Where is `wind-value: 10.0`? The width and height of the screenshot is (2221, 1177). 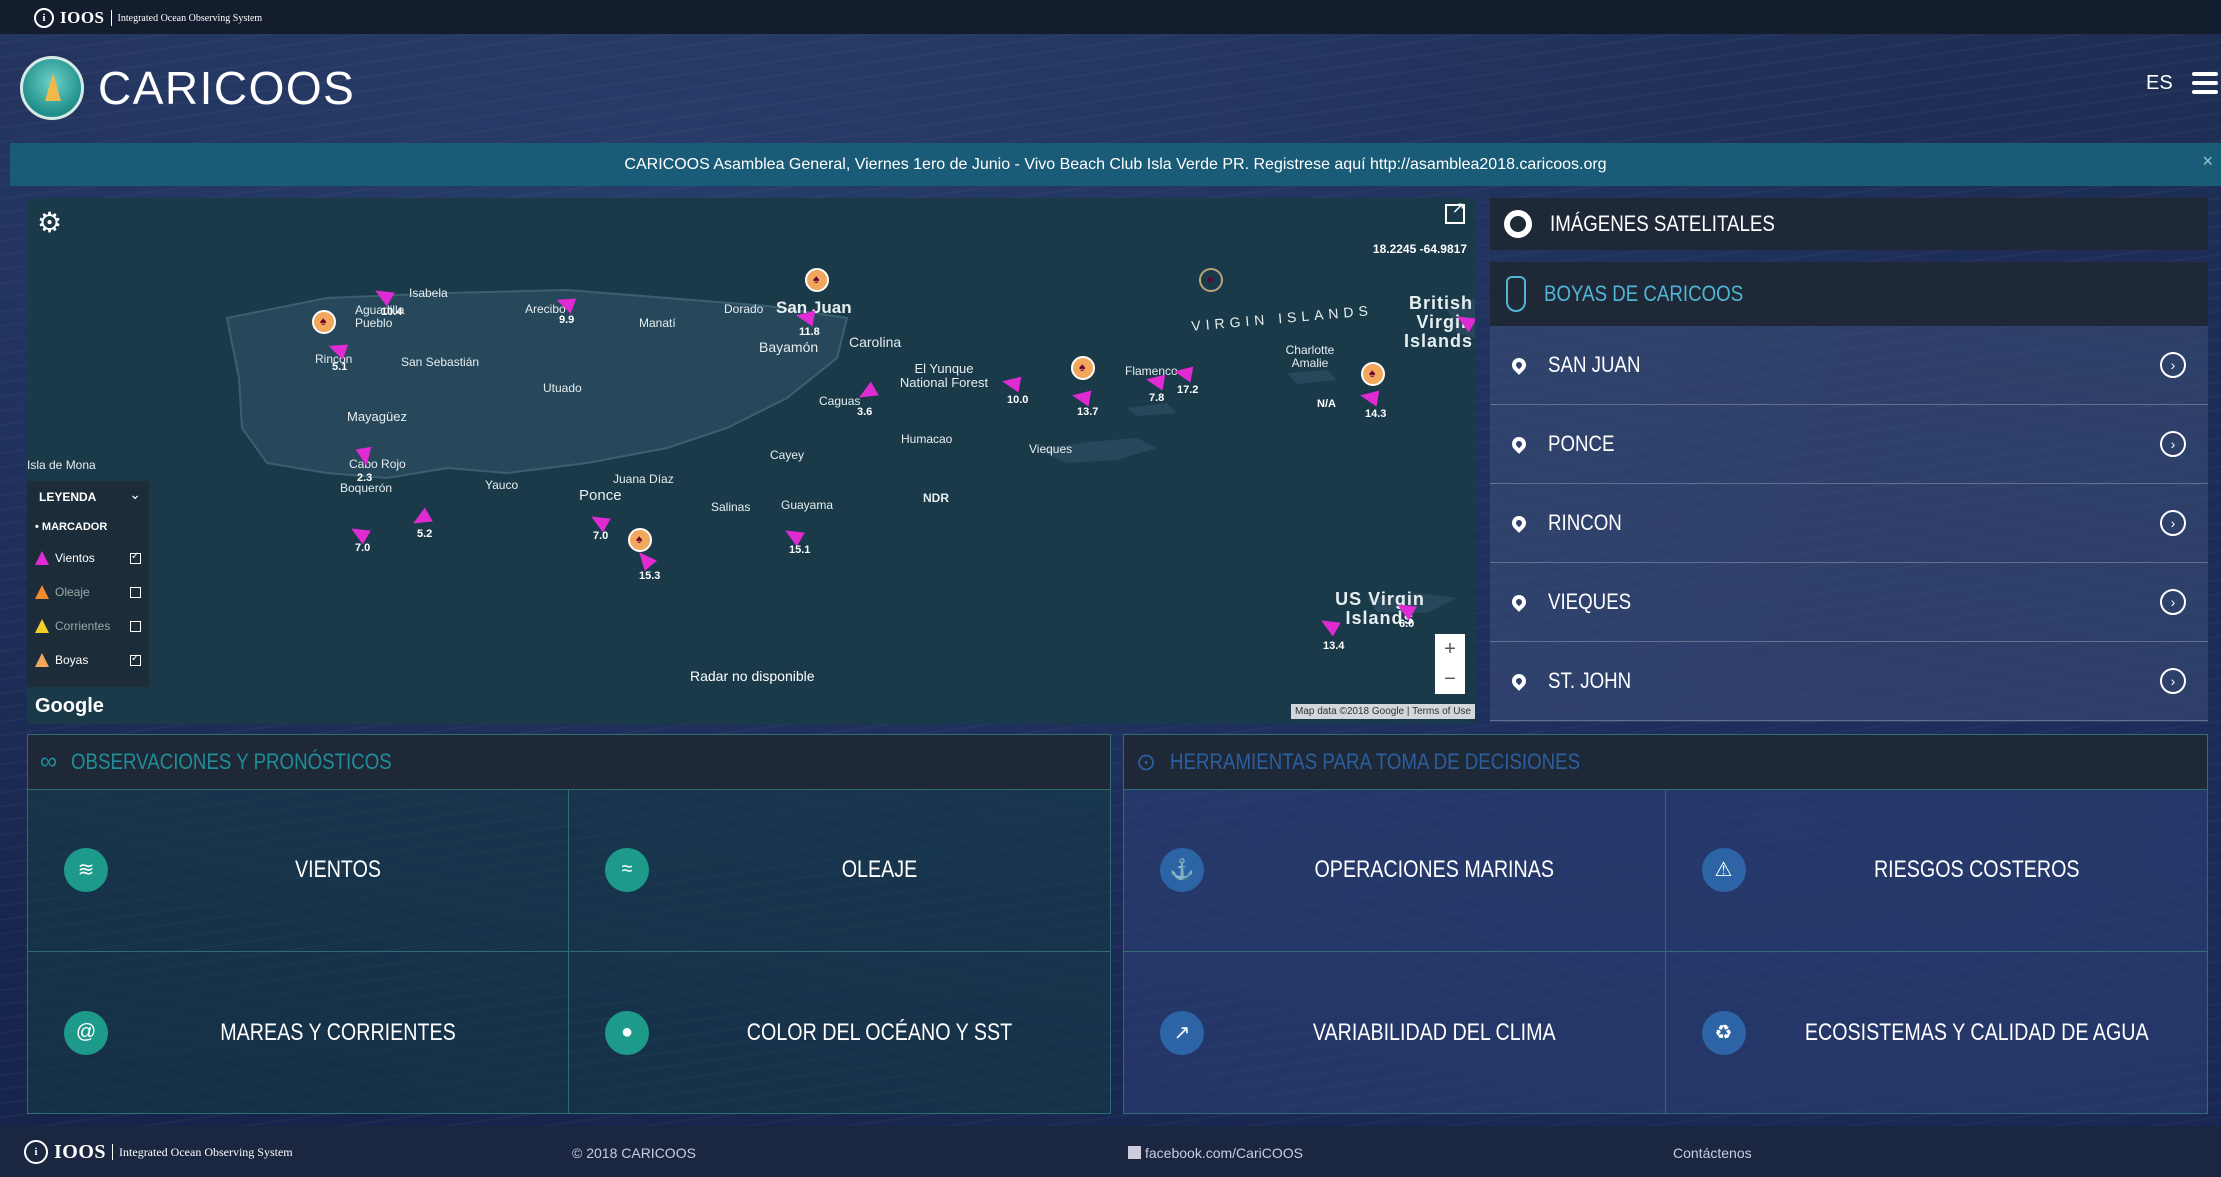
wind-value: 10.0 is located at coordinates (1018, 400).